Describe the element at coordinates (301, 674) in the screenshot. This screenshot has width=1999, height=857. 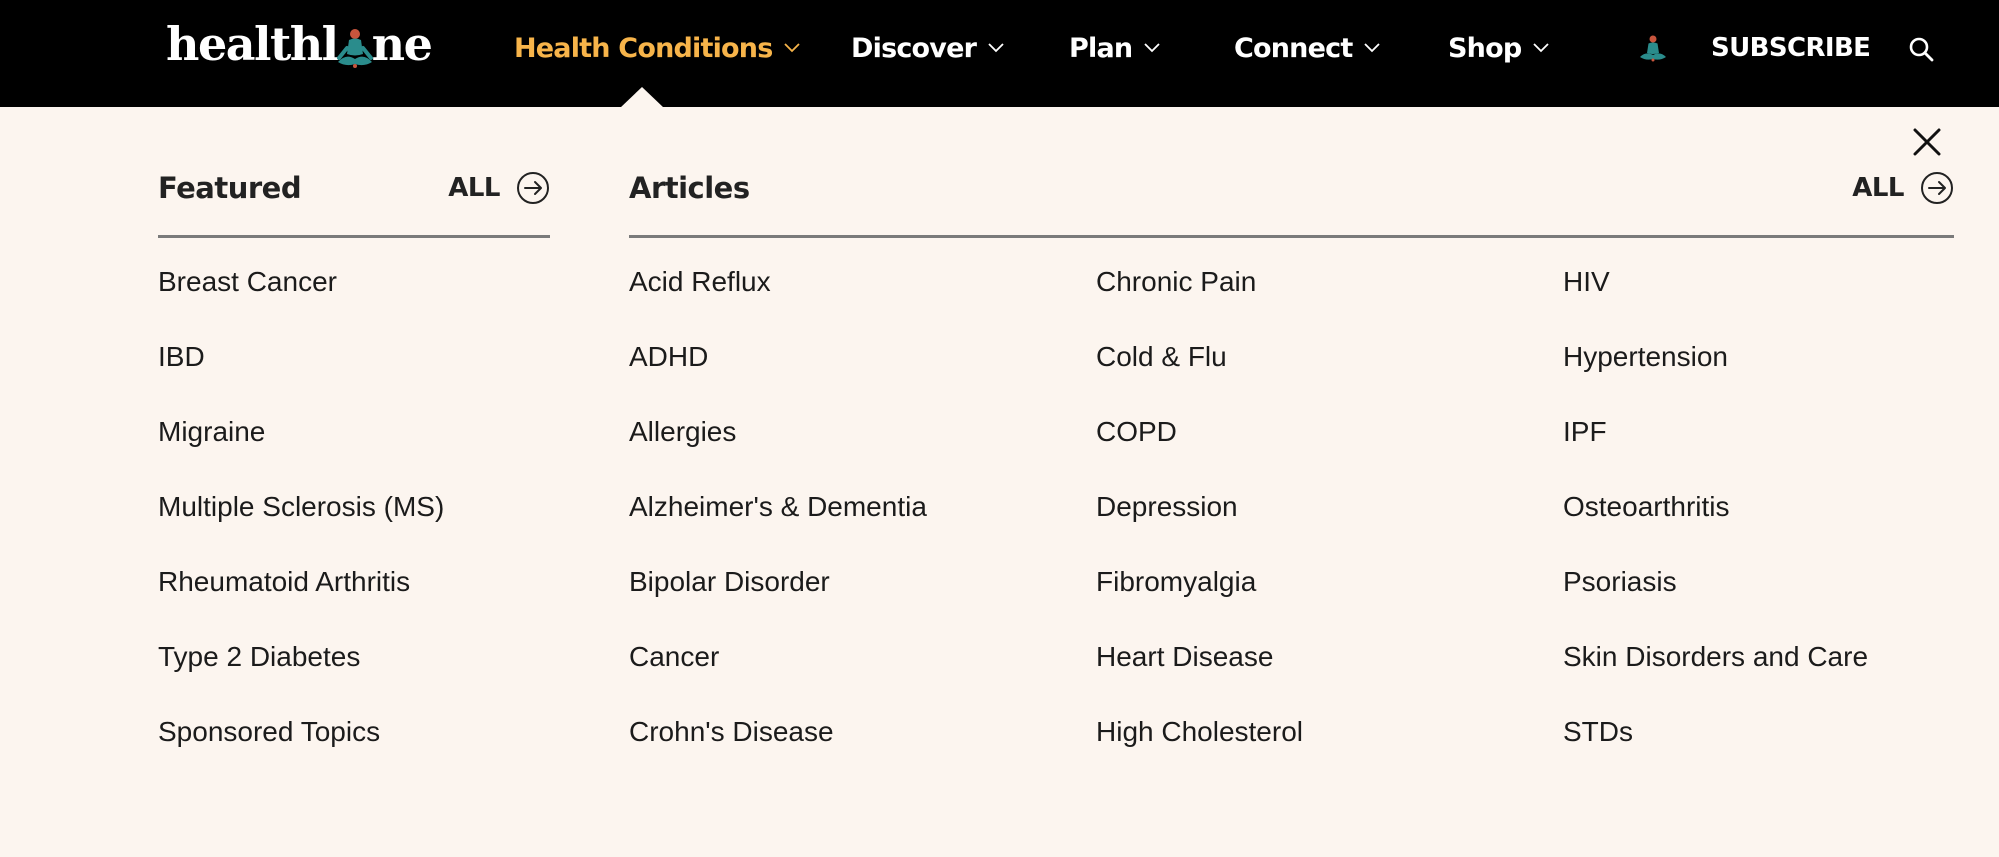
I see `featured-link: Type 2 Diabetes` at that location.